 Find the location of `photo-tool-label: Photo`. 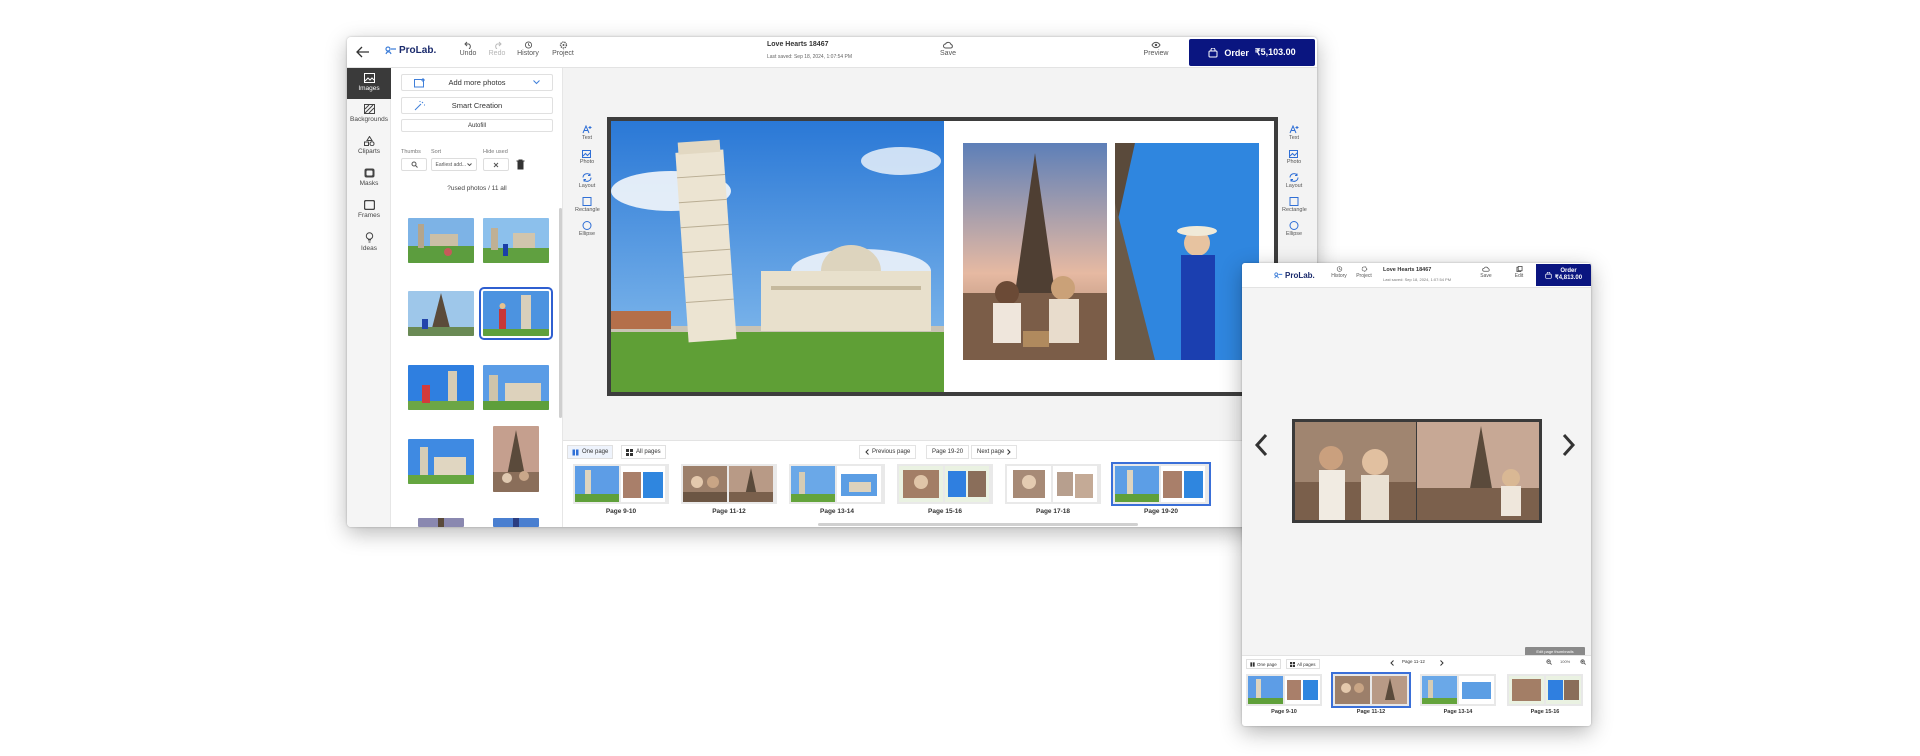

photo-tool-label: Photo is located at coordinates (587, 162).